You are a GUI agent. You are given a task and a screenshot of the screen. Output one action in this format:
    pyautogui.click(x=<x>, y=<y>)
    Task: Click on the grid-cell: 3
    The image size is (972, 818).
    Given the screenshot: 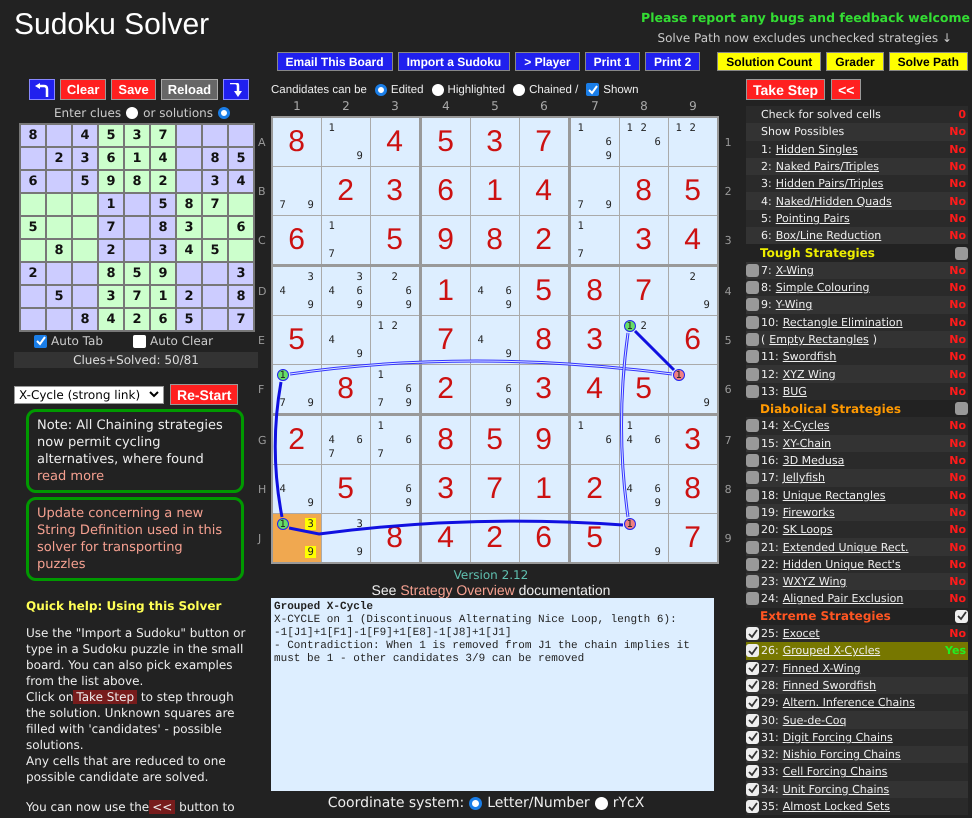 What is the action you would take?
    pyautogui.click(x=446, y=489)
    